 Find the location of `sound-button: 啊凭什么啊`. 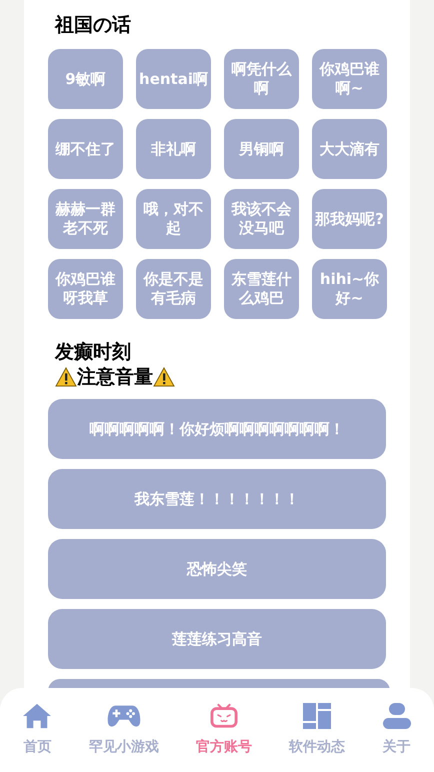

sound-button: 啊凭什么啊 is located at coordinates (261, 79).